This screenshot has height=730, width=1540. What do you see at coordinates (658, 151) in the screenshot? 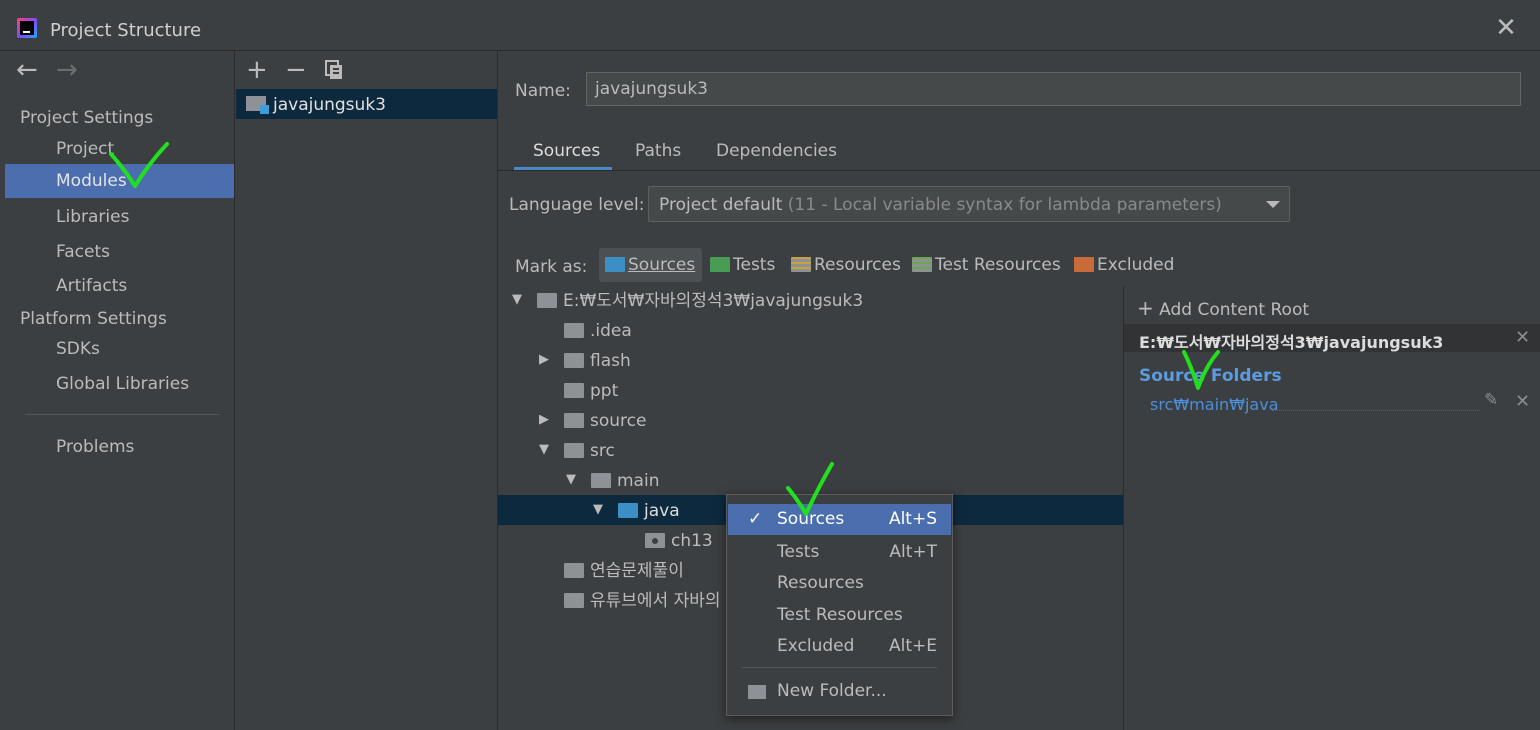
I see `tab-paths: Paths` at bounding box center [658, 151].